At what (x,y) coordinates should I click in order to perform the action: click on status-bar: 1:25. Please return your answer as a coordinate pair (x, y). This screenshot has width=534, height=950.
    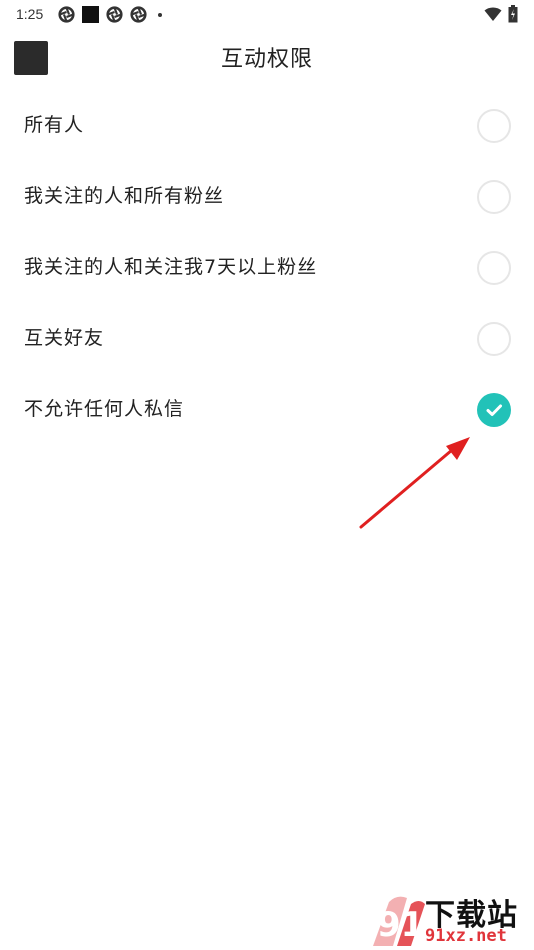
    Looking at the image, I should click on (267, 15).